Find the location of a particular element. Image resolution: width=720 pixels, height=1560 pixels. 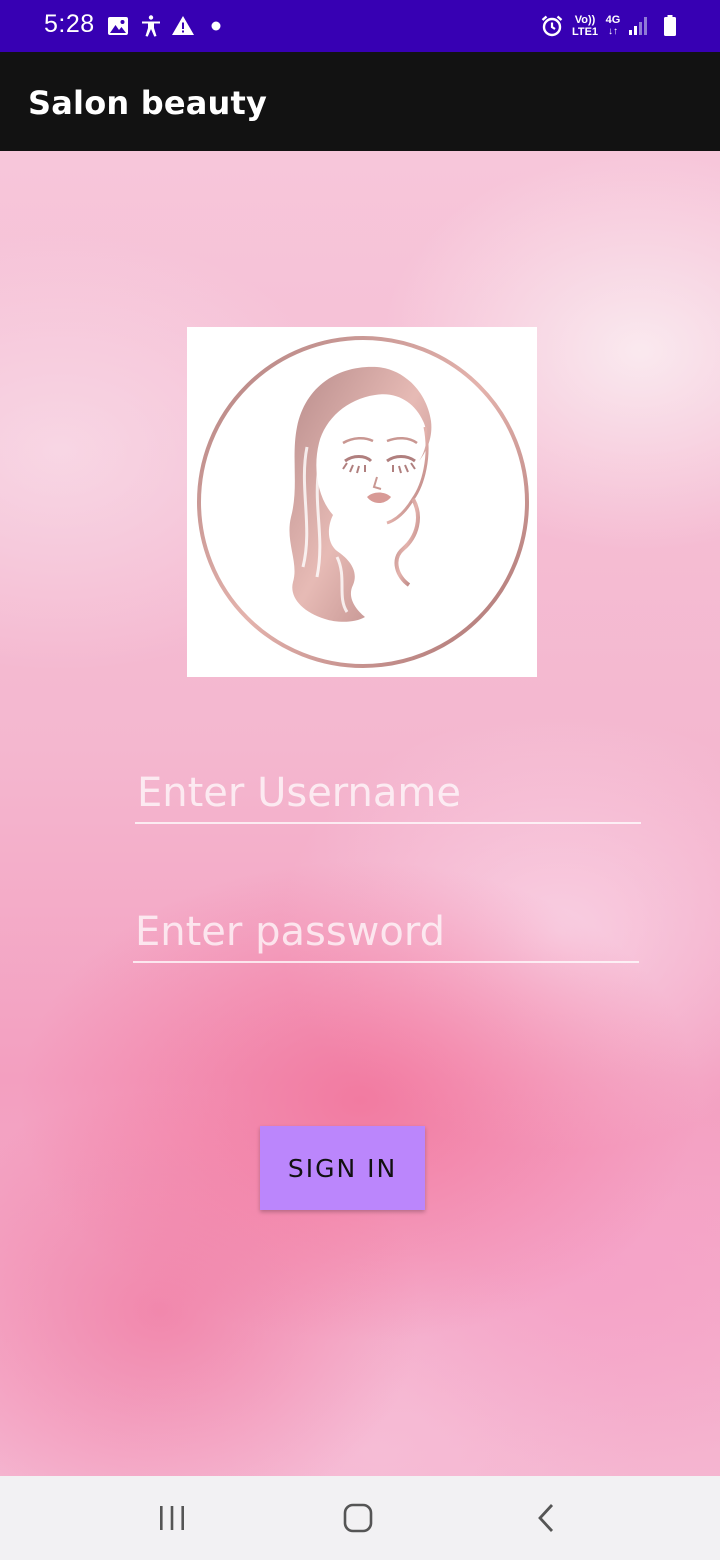

status-bar: 5:28 Vo)) LTE1 4G ↓↑ is located at coordinates (360, 26).